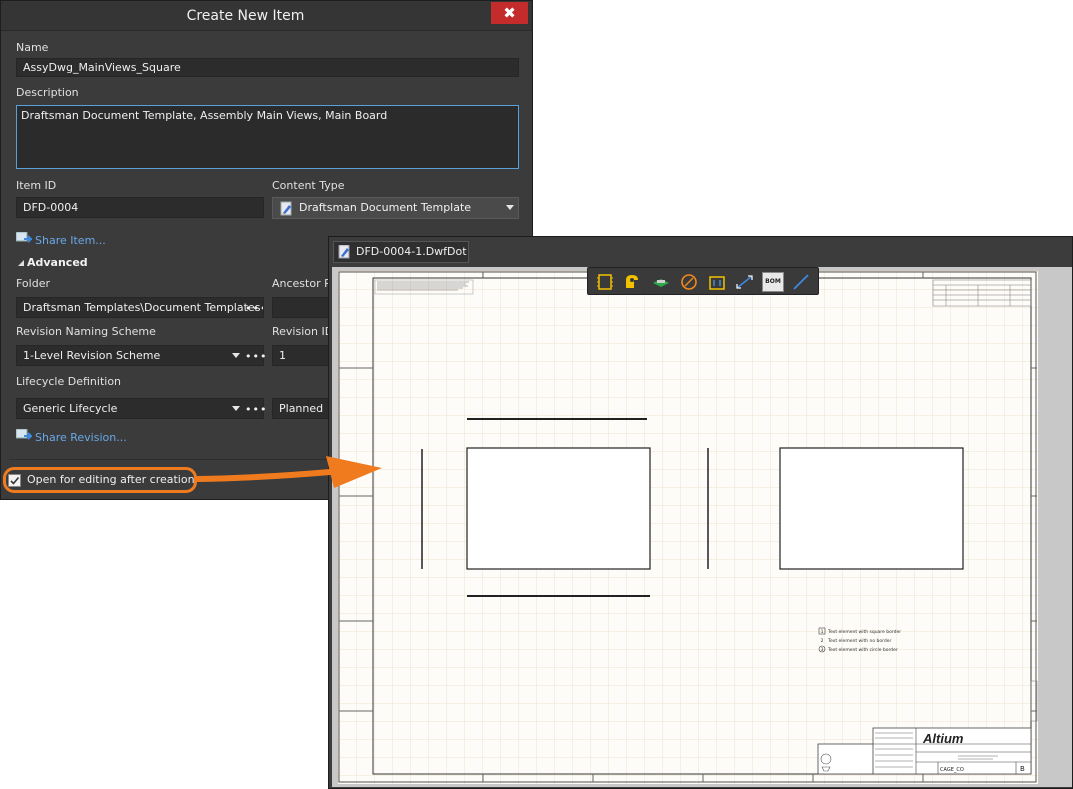 The width and height of the screenshot is (1073, 789). I want to click on revision-naming-browse-button: •••, so click(256, 356).